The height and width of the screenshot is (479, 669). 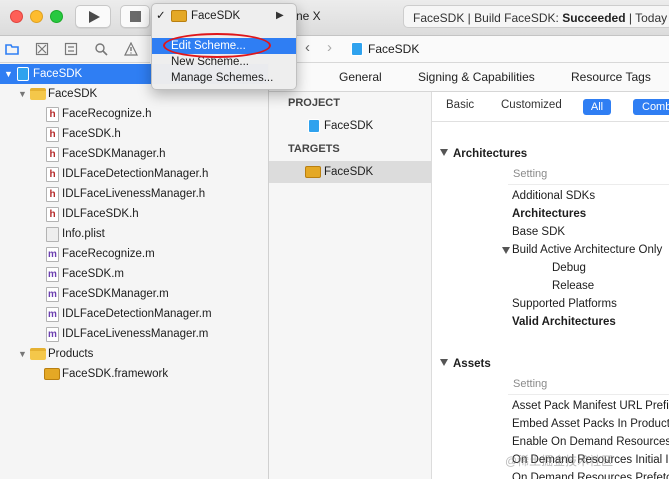 I want to click on file-name: IDLFaceDetectionManager.m, so click(x=137, y=314).